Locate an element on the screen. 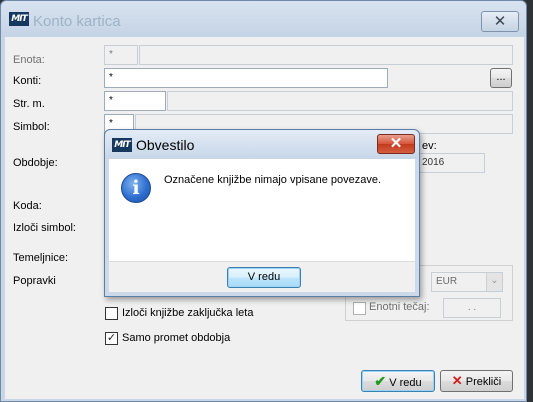 This screenshot has width=533, height=402. enotni-tecaj-field: . . is located at coordinates (472, 308).